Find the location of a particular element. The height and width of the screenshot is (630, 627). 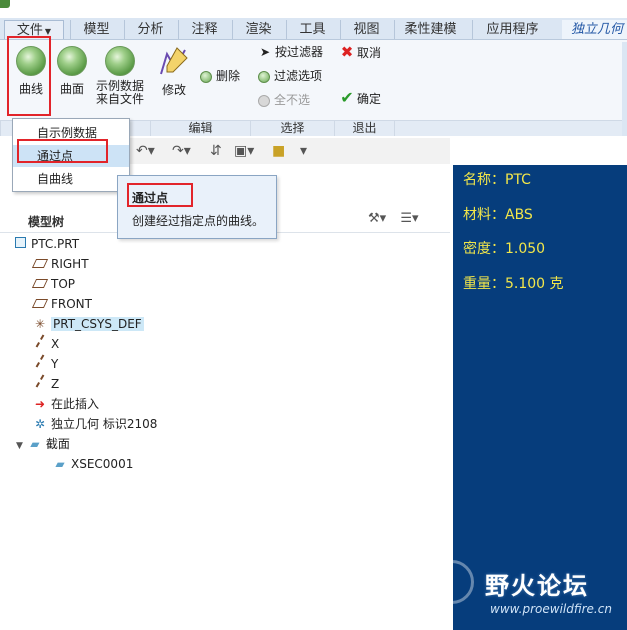

tab-independent-geometry: 独立几何 is located at coordinates (594, 29).